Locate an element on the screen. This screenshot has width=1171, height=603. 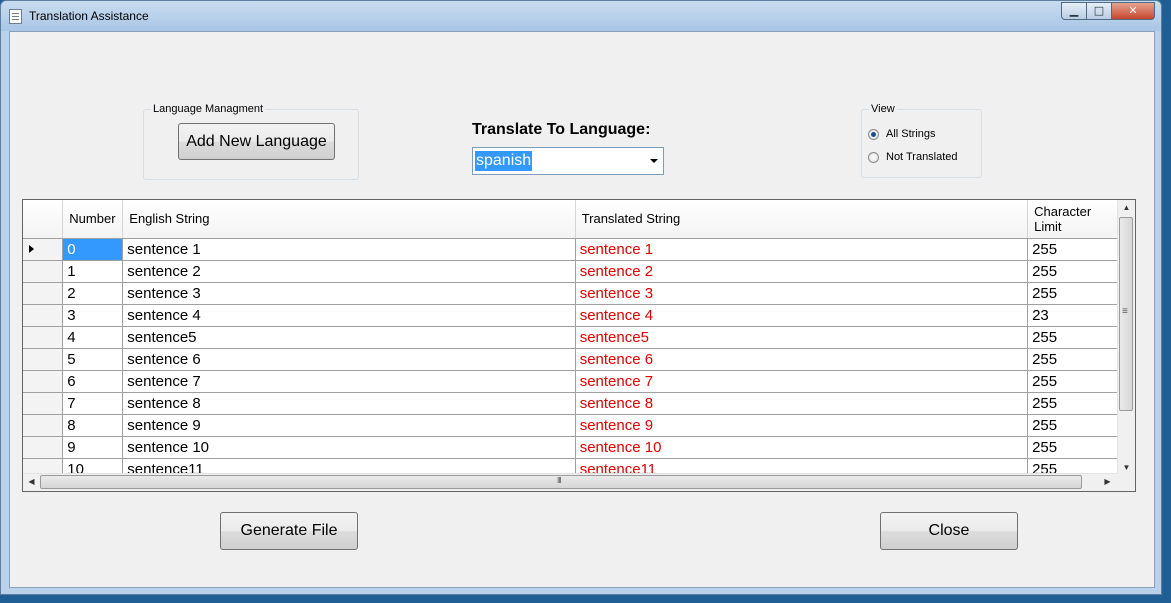
scroll-left-icon: ◀ is located at coordinates (31, 481).